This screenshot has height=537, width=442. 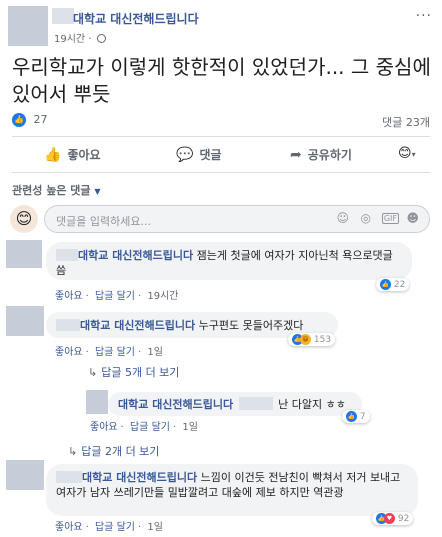 I want to click on comment-reactions: 👍😆 153, so click(x=312, y=339).